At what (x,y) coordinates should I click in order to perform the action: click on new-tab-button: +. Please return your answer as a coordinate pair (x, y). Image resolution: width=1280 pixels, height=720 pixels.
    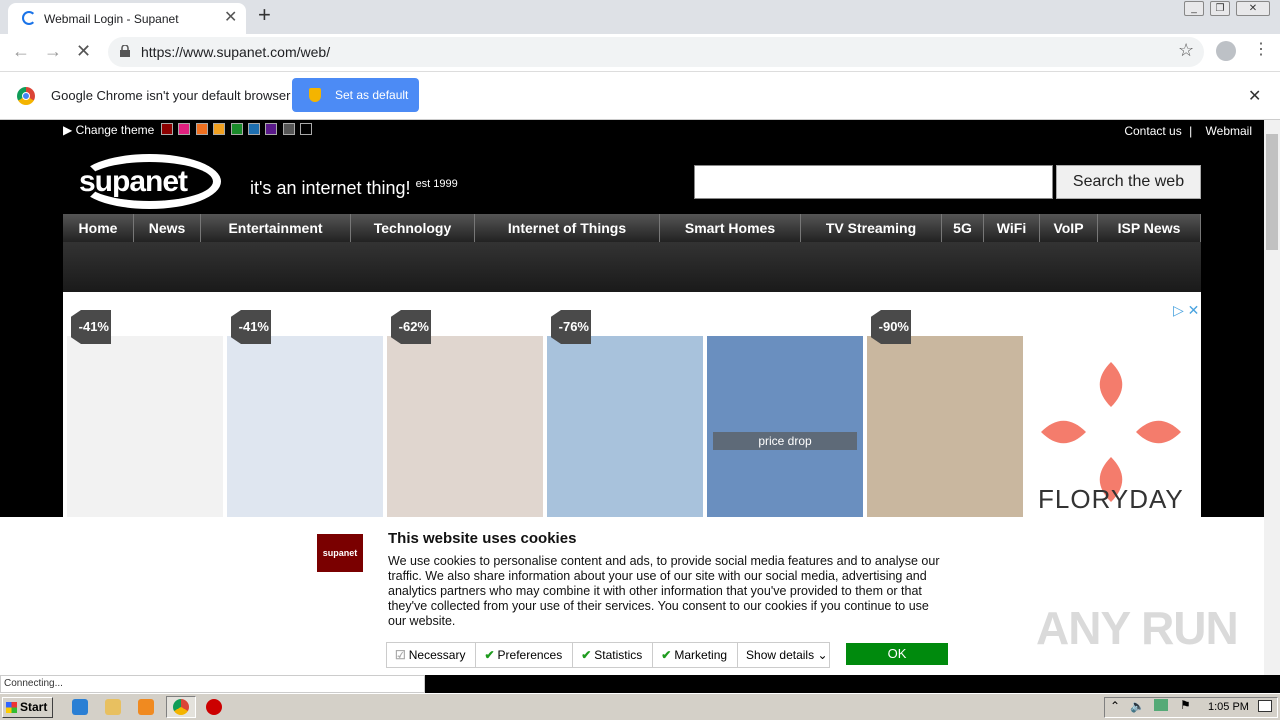
    Looking at the image, I should click on (264, 15).